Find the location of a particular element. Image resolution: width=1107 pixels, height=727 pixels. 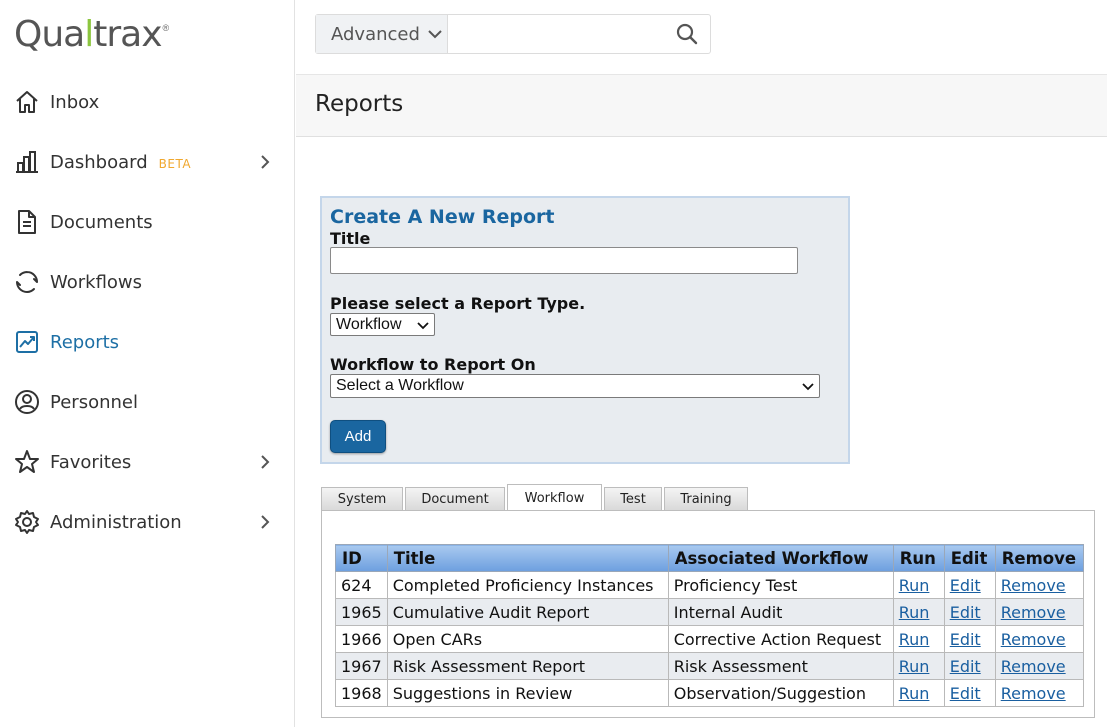

report-workflow: Corrective Action Request is located at coordinates (780, 639).